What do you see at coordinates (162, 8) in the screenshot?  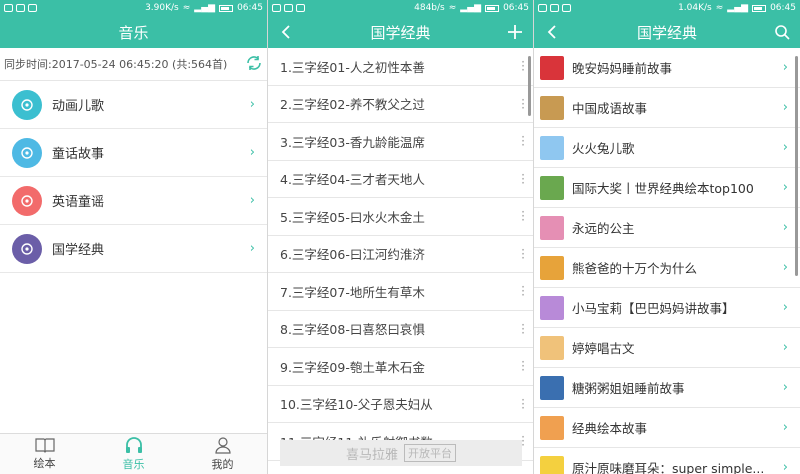 I see `network-speed: 3.90K/s` at bounding box center [162, 8].